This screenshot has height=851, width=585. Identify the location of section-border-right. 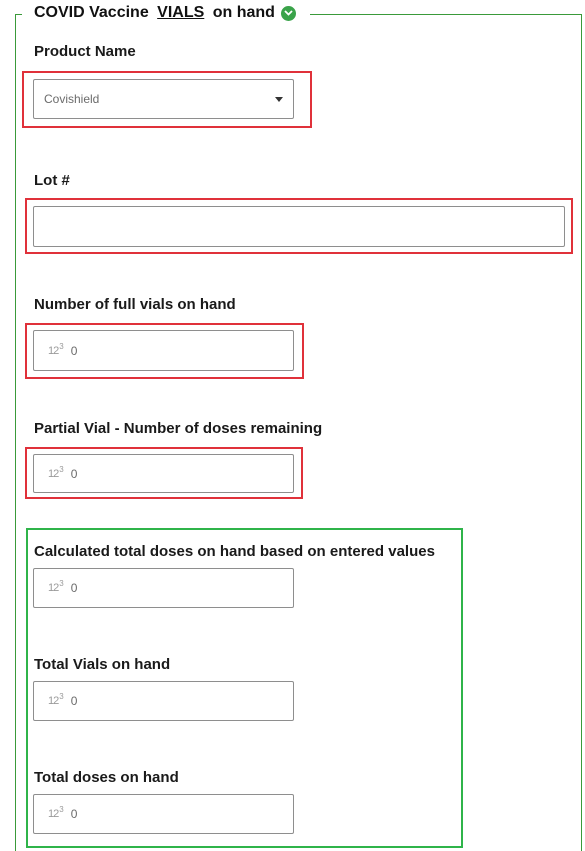
(581, 432).